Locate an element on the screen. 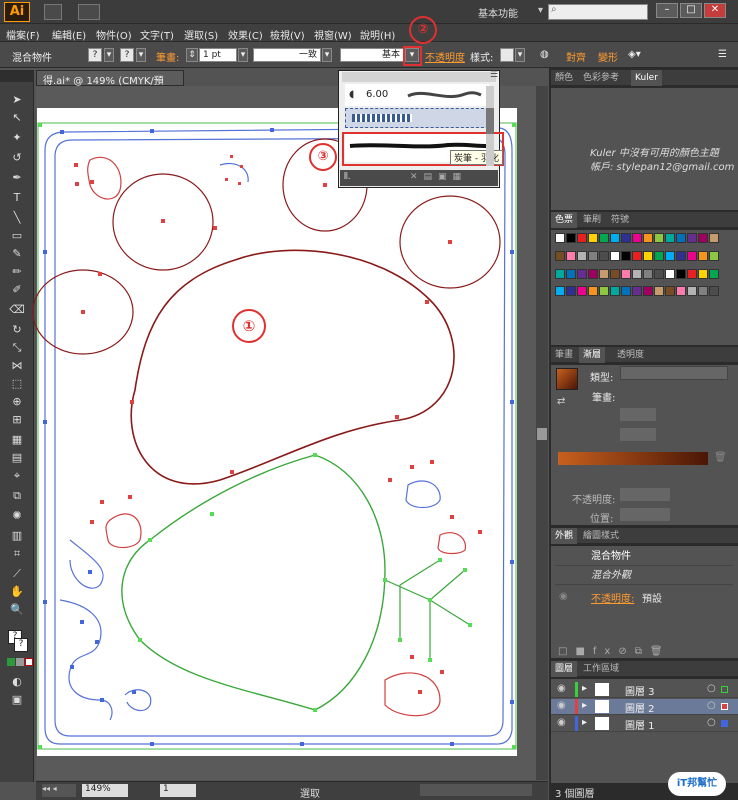 The height and width of the screenshot is (800, 738). layer-row-1: ◉ ▸ 圖層 1 ○ is located at coordinates (644, 724).